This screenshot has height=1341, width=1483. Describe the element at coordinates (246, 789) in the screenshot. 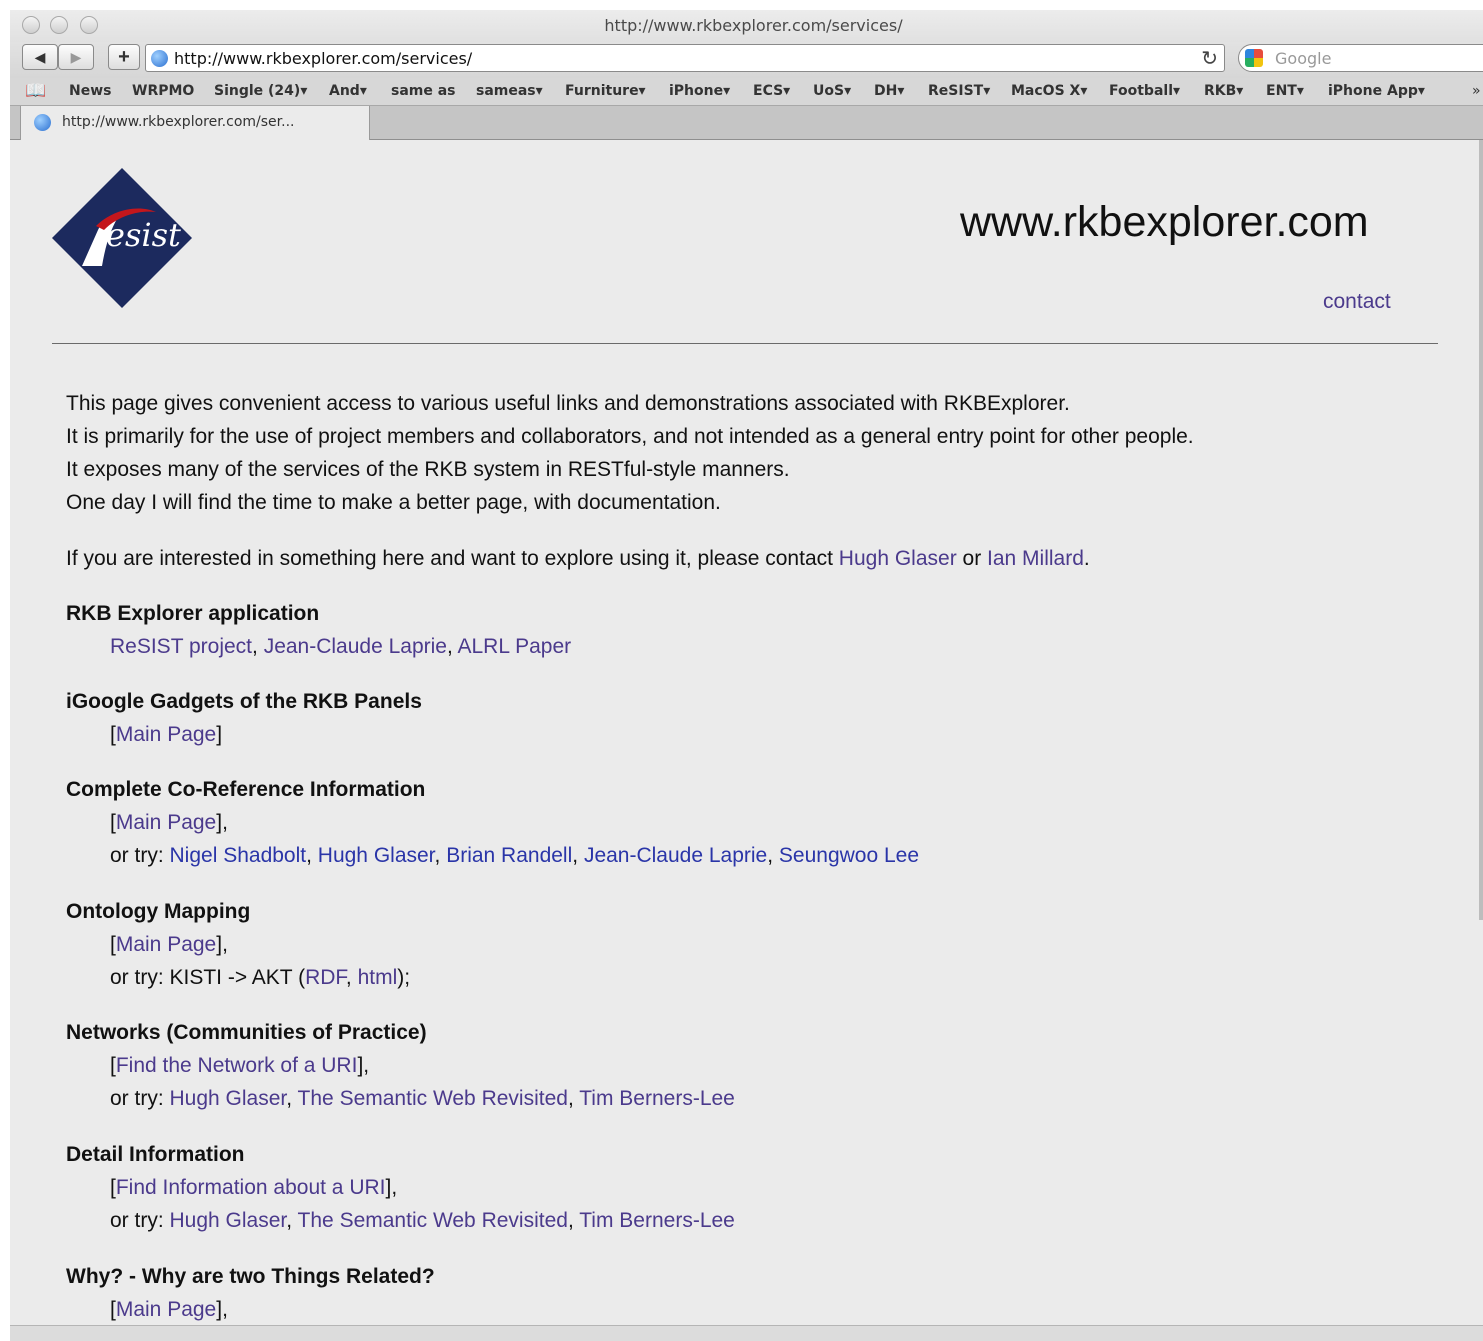

I see `section-heading: Complete Co-Reference Information` at that location.